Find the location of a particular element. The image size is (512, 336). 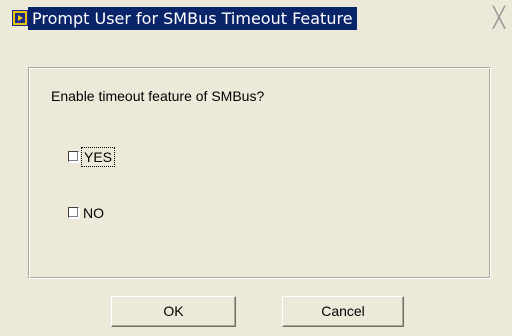

window-title: Prompt User for SMBus Timeout Feature is located at coordinates (192, 18).